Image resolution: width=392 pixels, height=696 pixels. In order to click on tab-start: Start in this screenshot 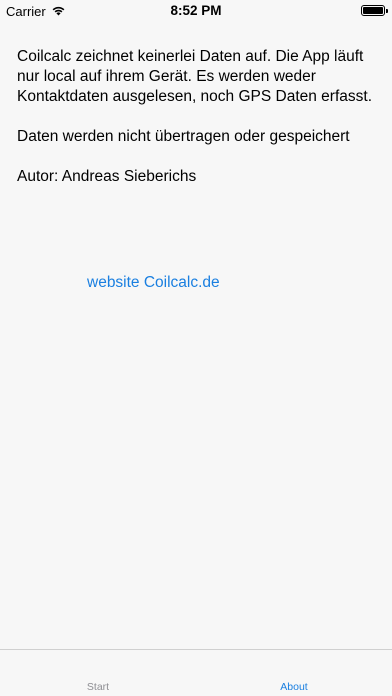, I will do `click(98, 687)`.